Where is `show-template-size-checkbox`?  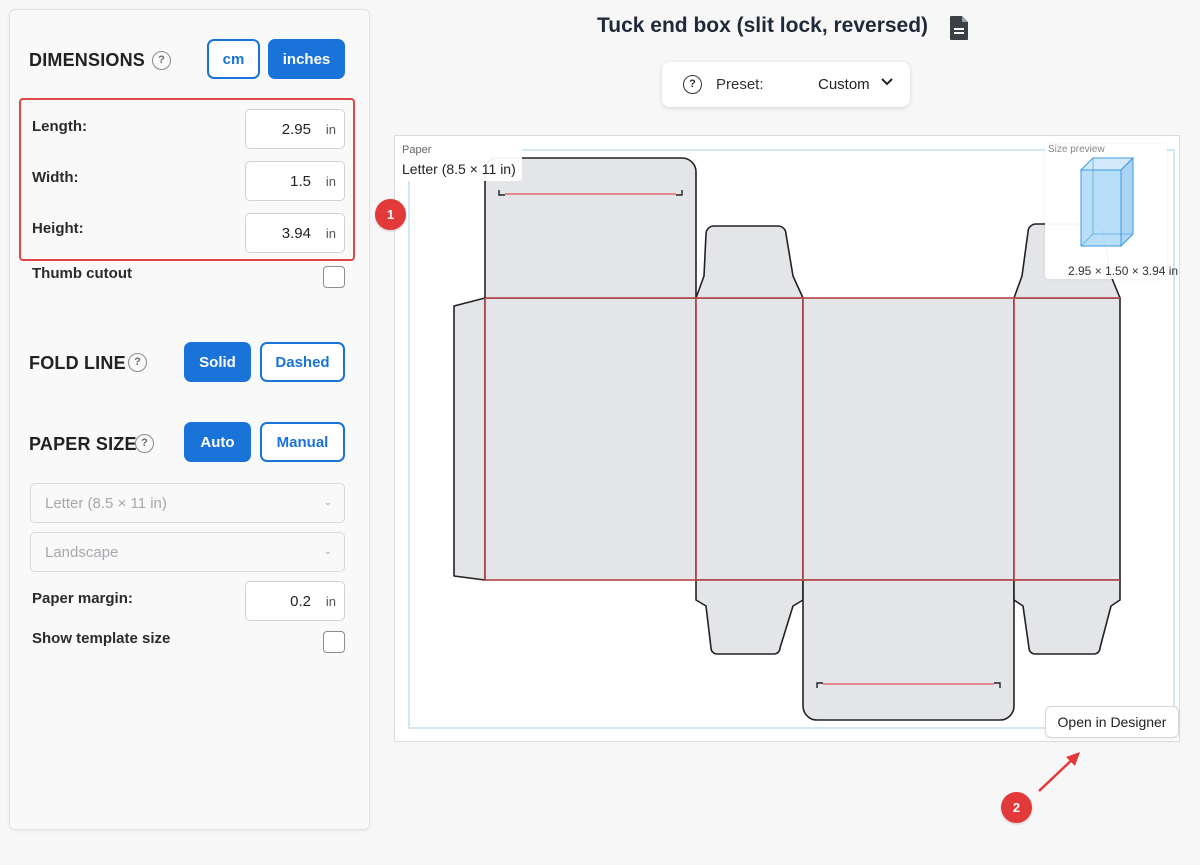 show-template-size-checkbox is located at coordinates (334, 642).